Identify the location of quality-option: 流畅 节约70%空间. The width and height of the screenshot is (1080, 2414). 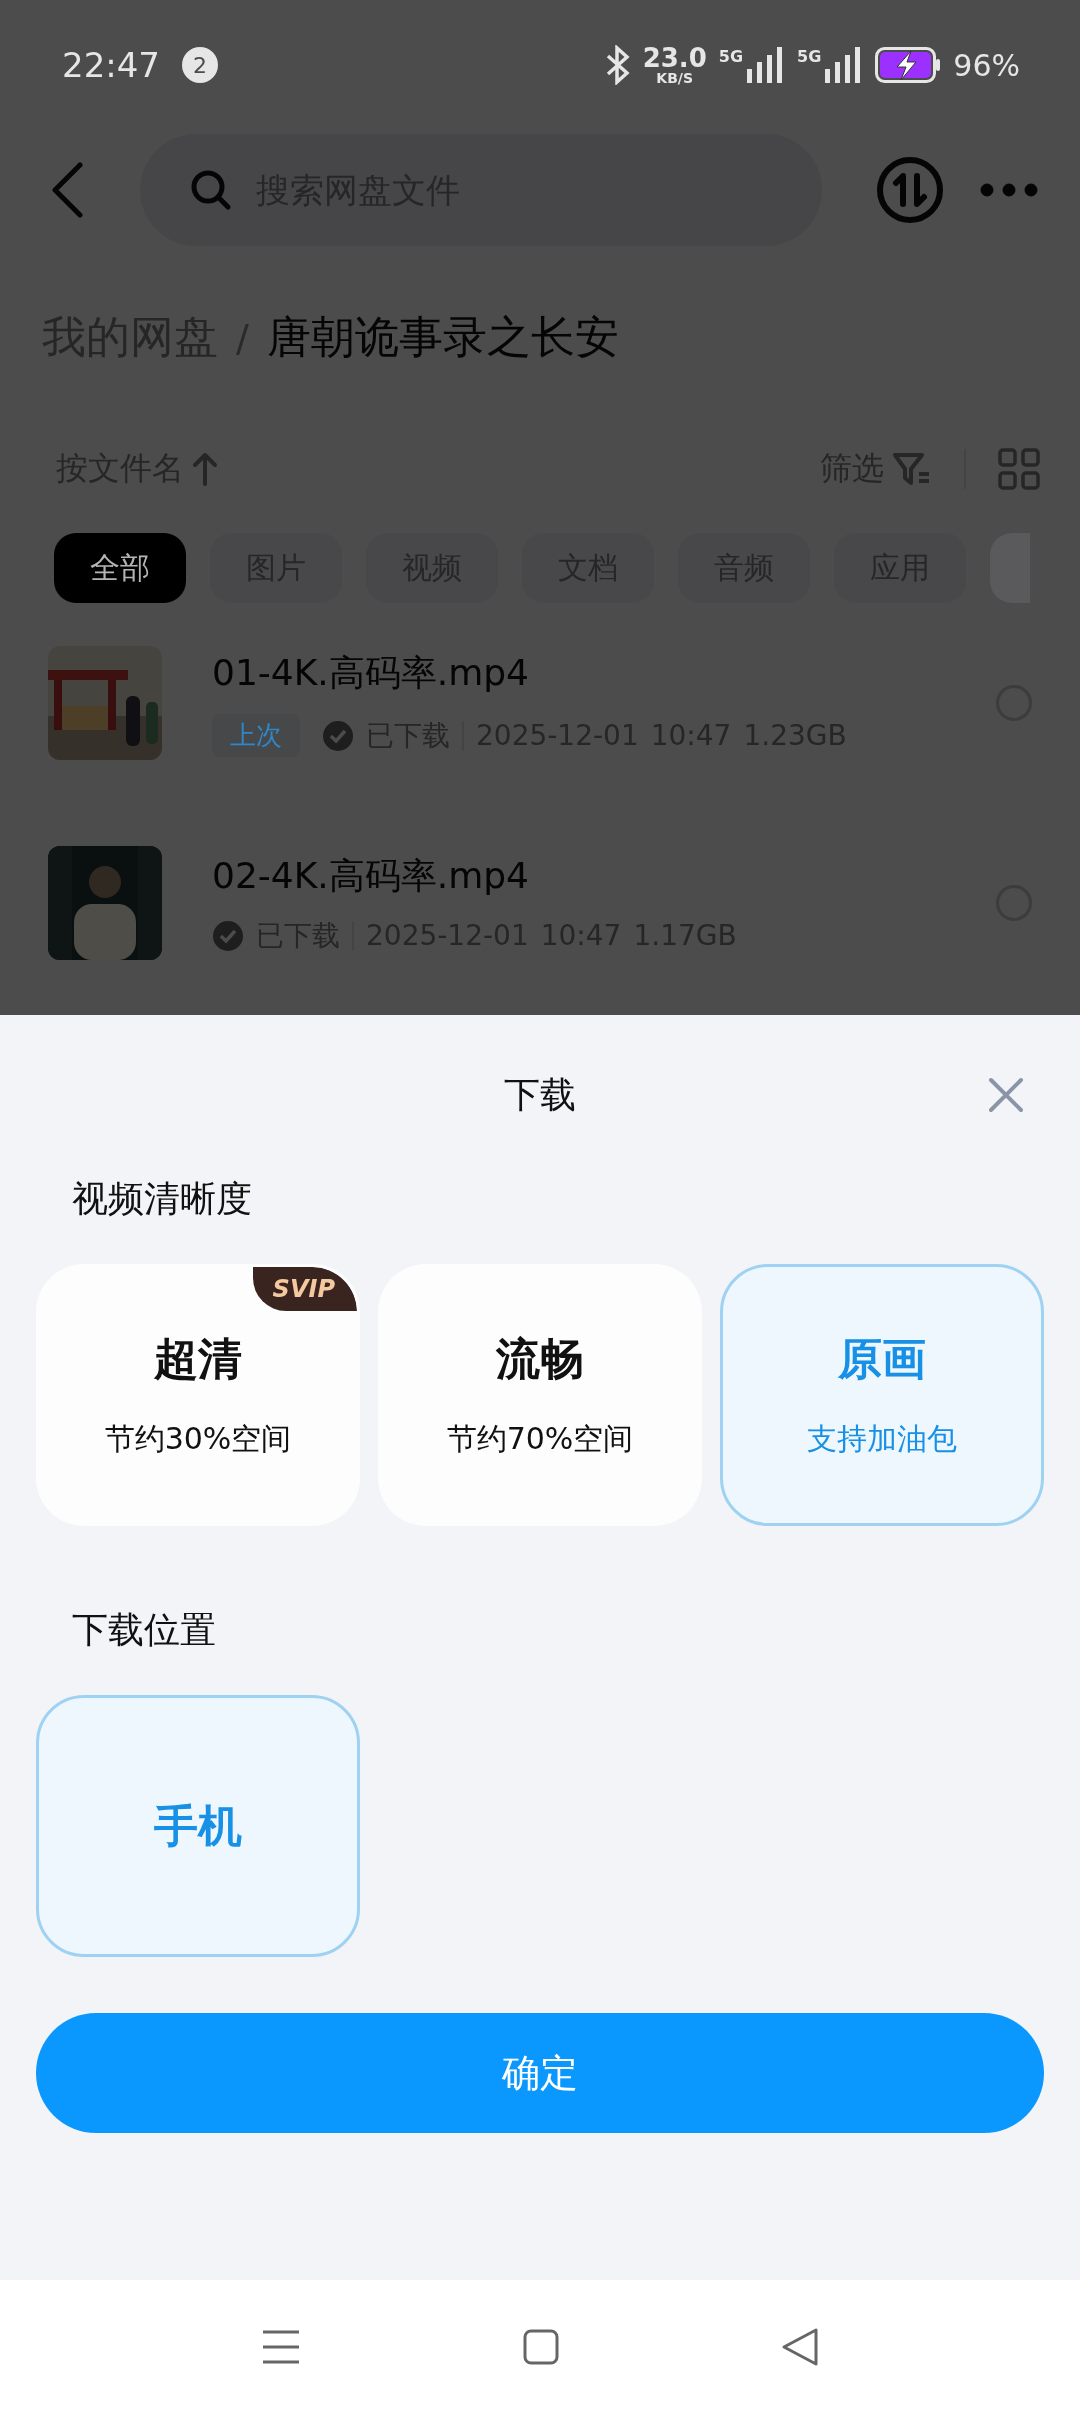
(540, 1395).